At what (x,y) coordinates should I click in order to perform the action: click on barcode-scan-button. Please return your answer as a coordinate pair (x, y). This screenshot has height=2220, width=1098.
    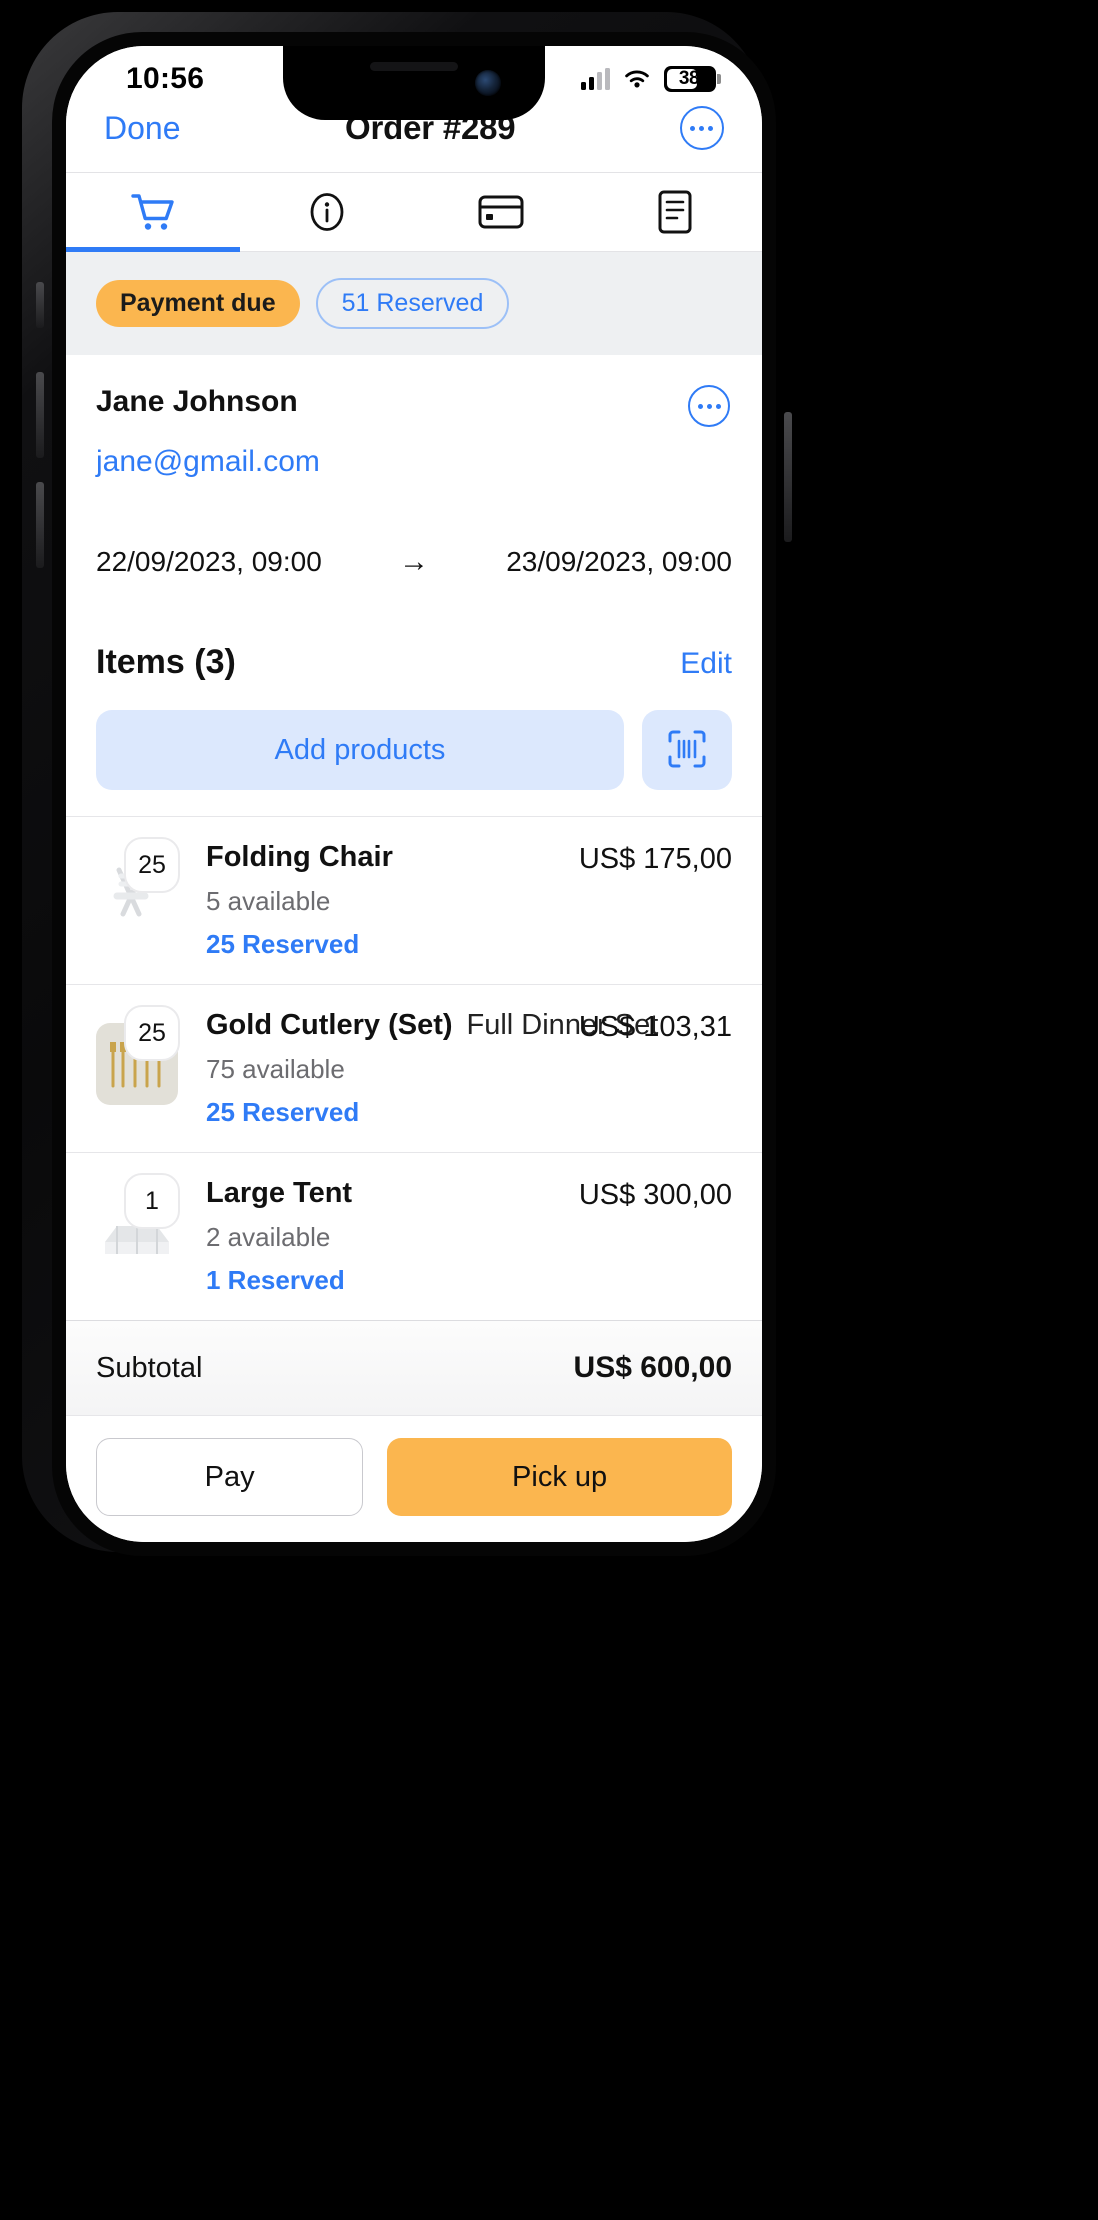
    Looking at the image, I should click on (687, 750).